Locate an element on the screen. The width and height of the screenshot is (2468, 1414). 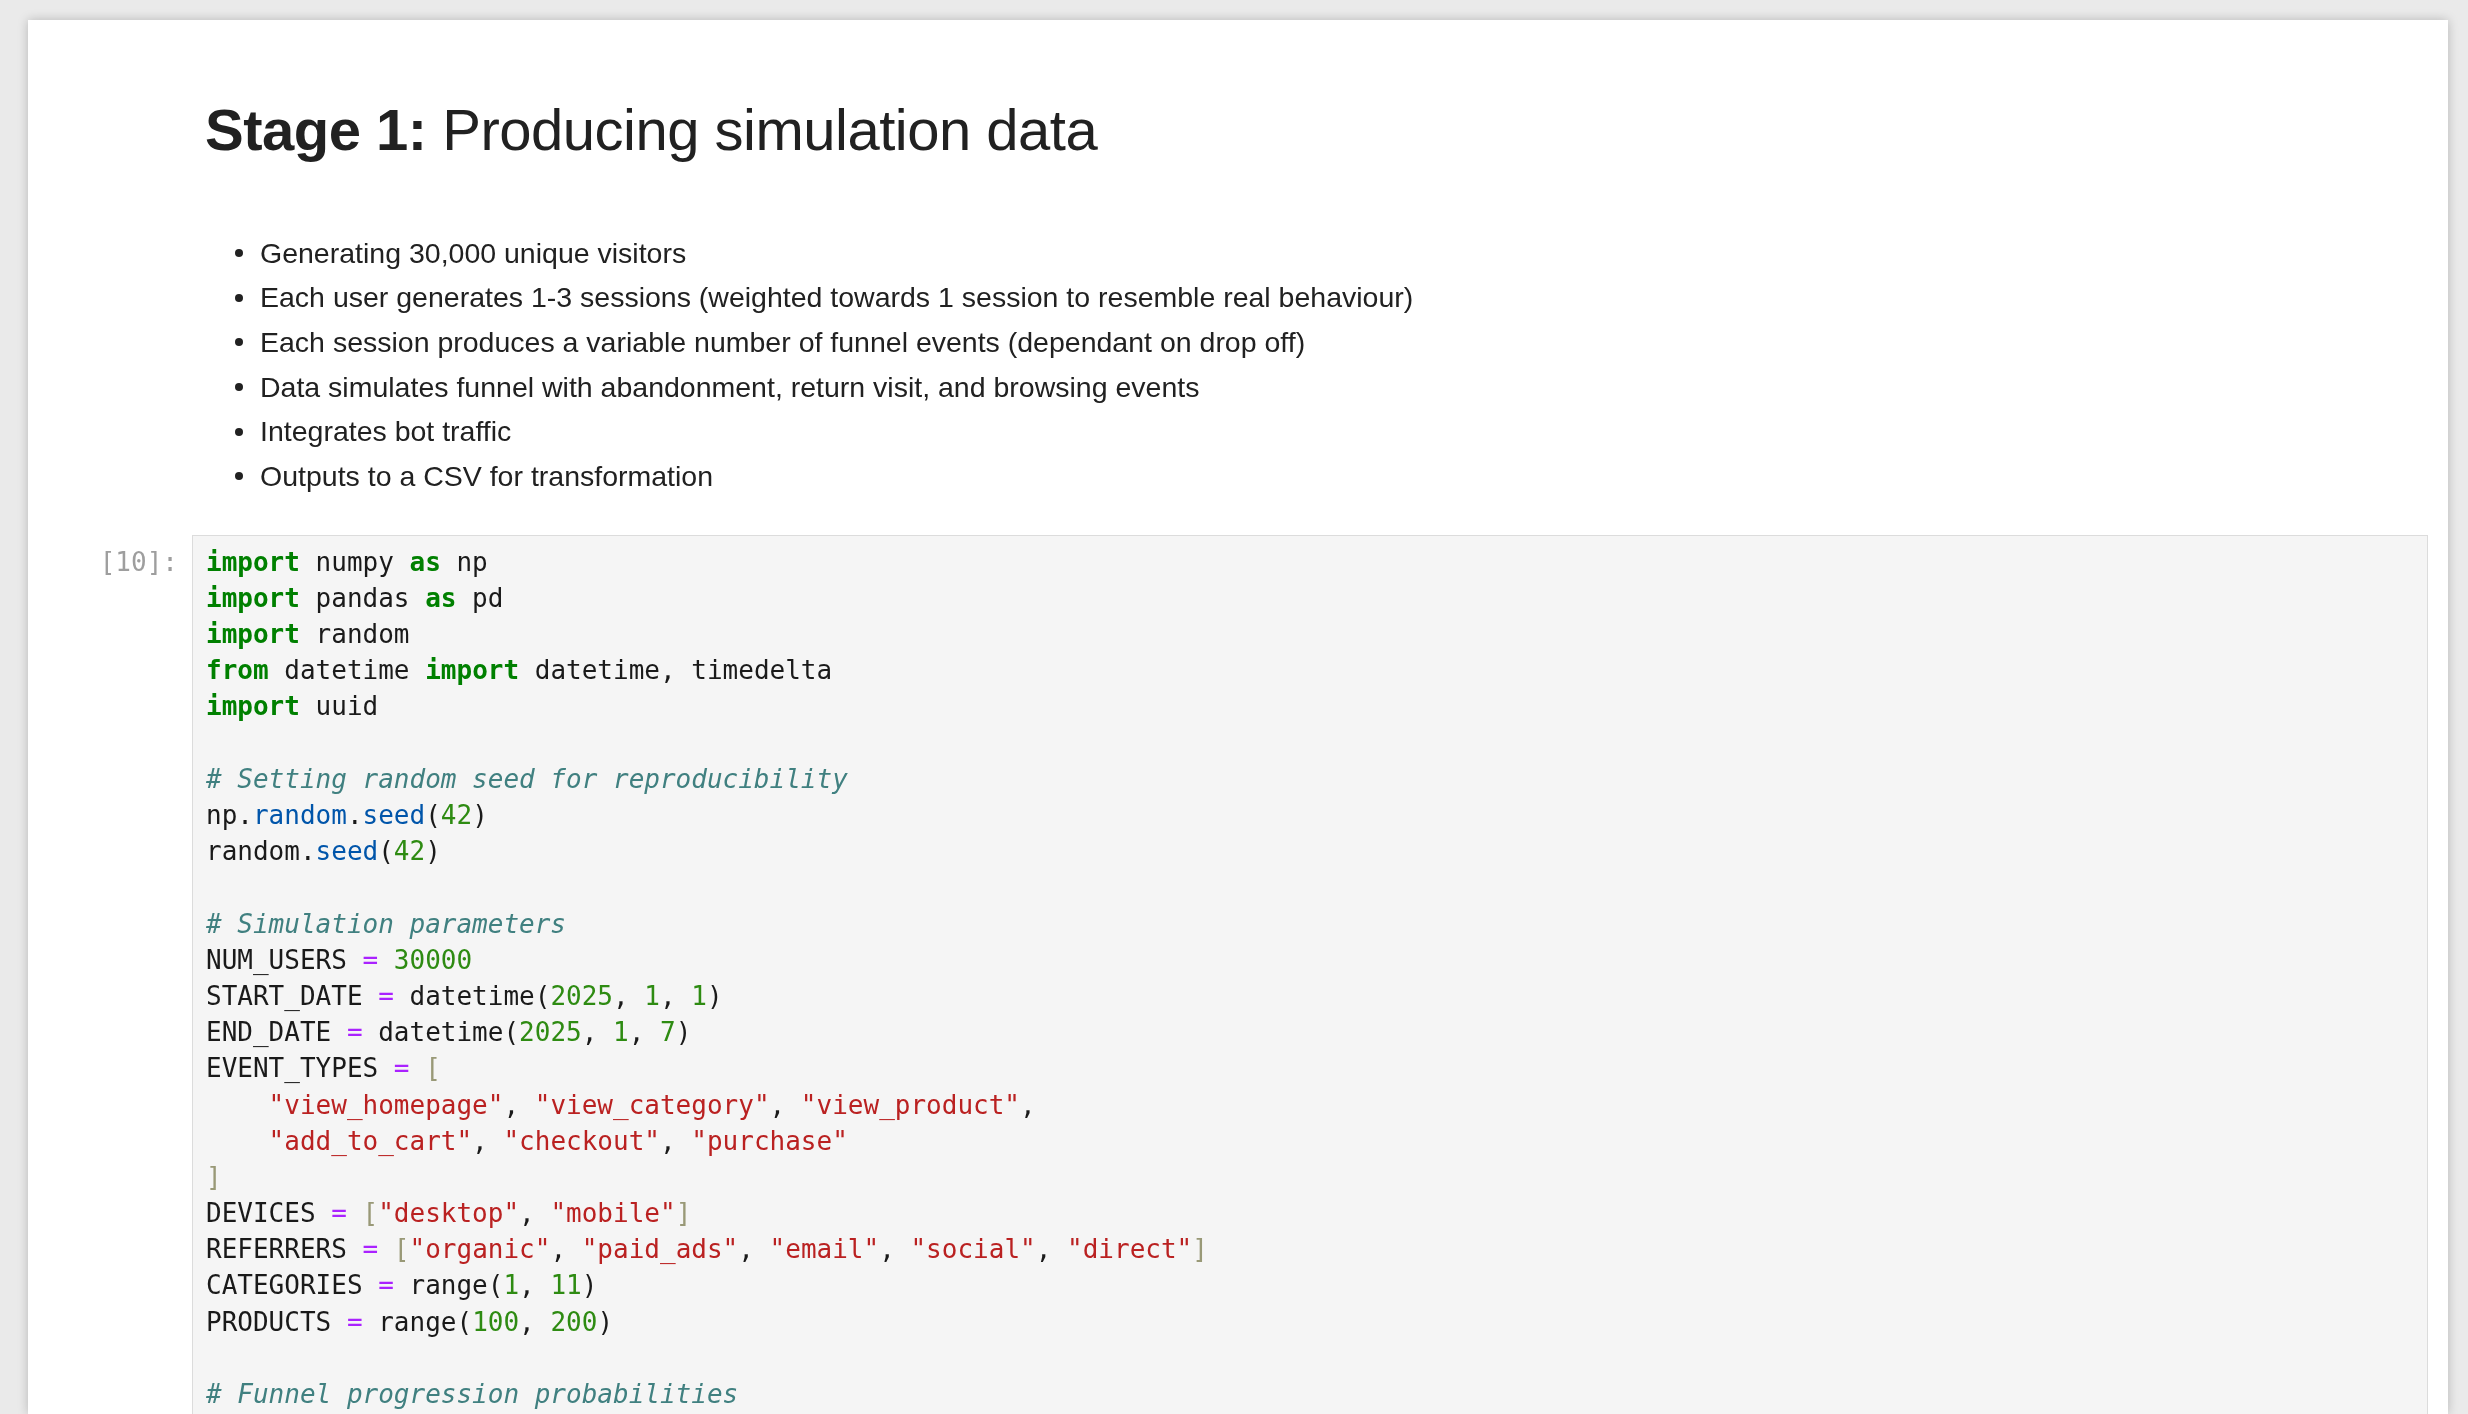
code-line: DEVICES = ["desktop", "mobile"] is located at coordinates (449, 1214).